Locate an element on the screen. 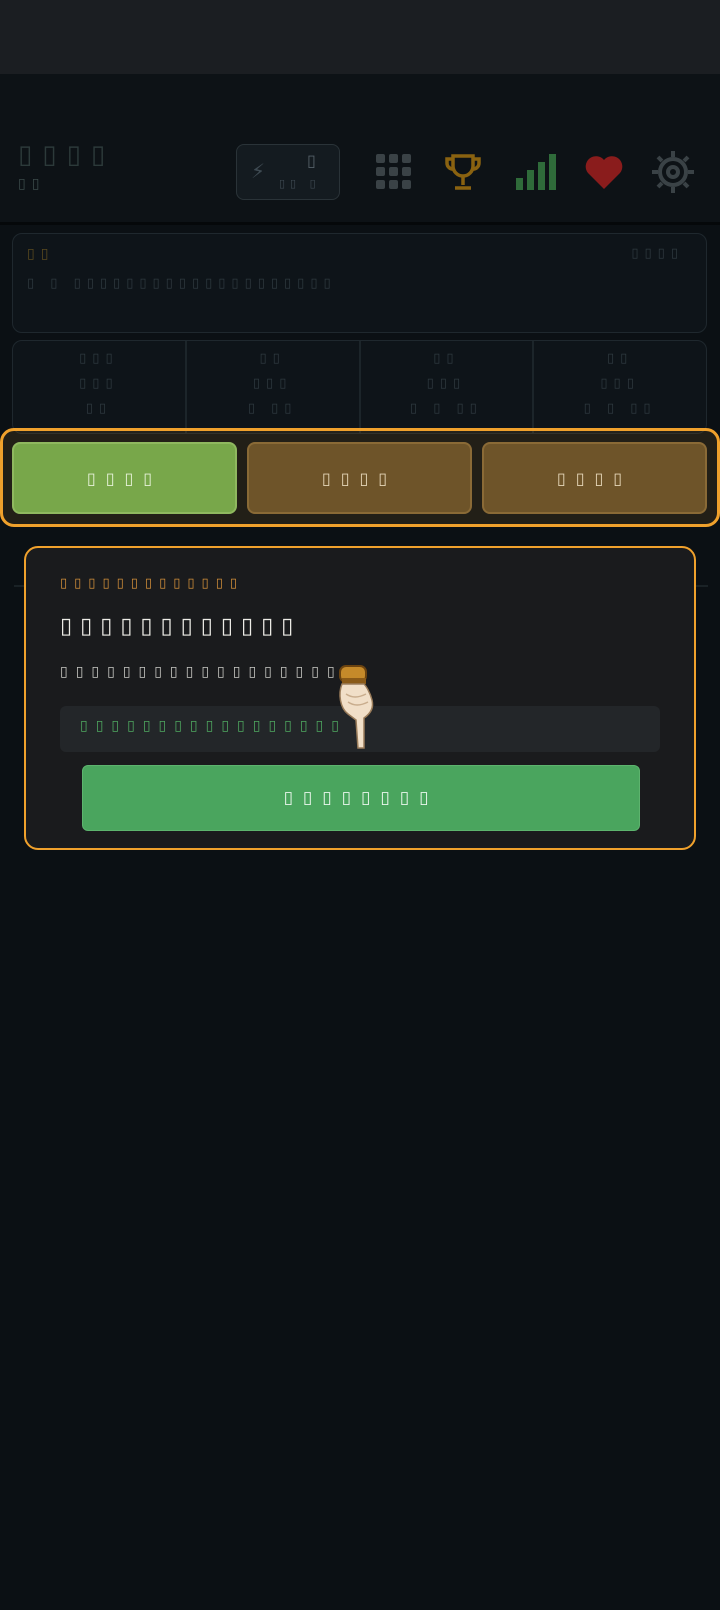  grid-menu-icon is located at coordinates (394, 172).